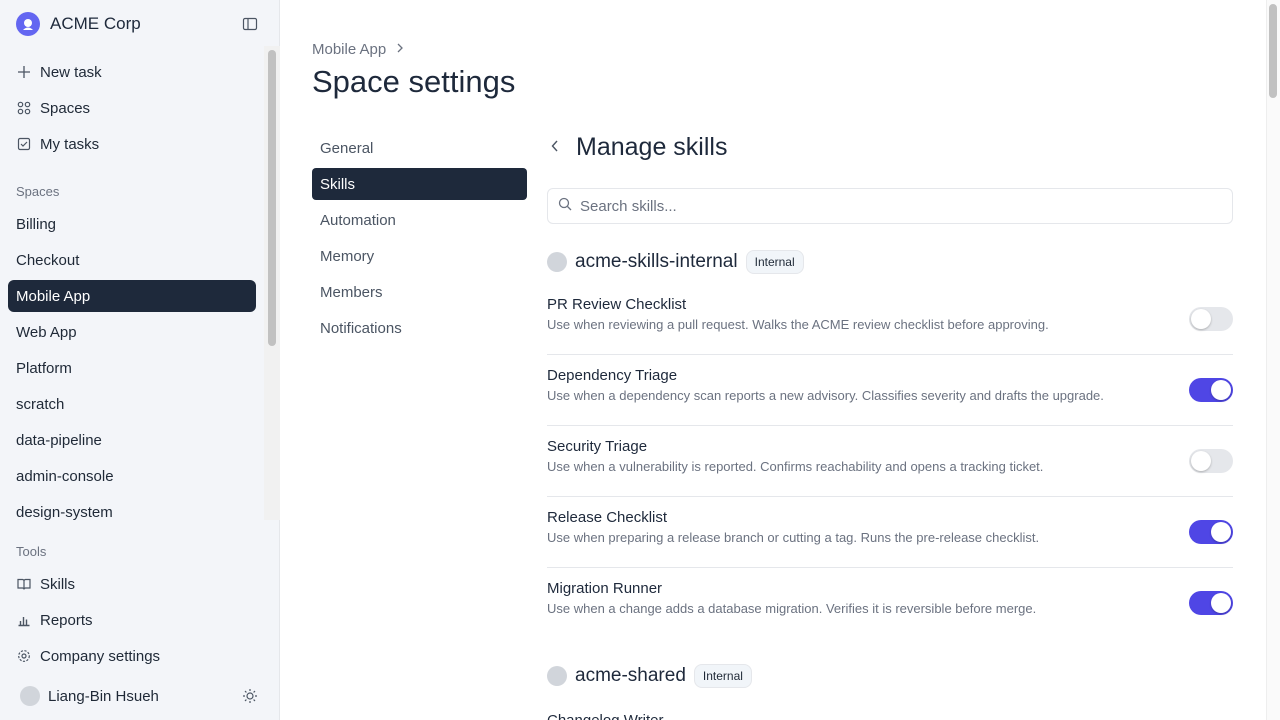 This screenshot has height=720, width=1280. Describe the element at coordinates (652, 147) in the screenshot. I see `panel-title: Manage skills` at that location.